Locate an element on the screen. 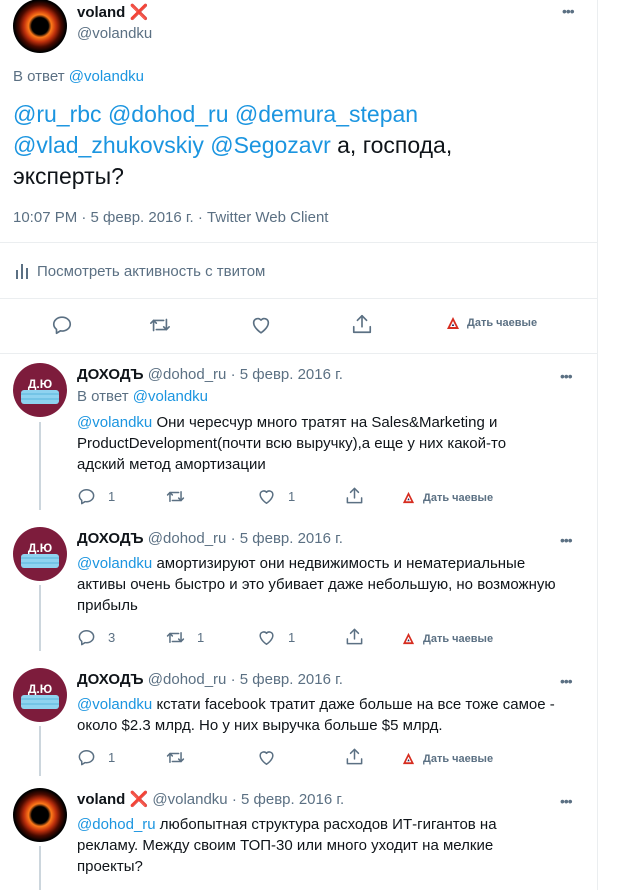  reply-count: 3 is located at coordinates (112, 637).